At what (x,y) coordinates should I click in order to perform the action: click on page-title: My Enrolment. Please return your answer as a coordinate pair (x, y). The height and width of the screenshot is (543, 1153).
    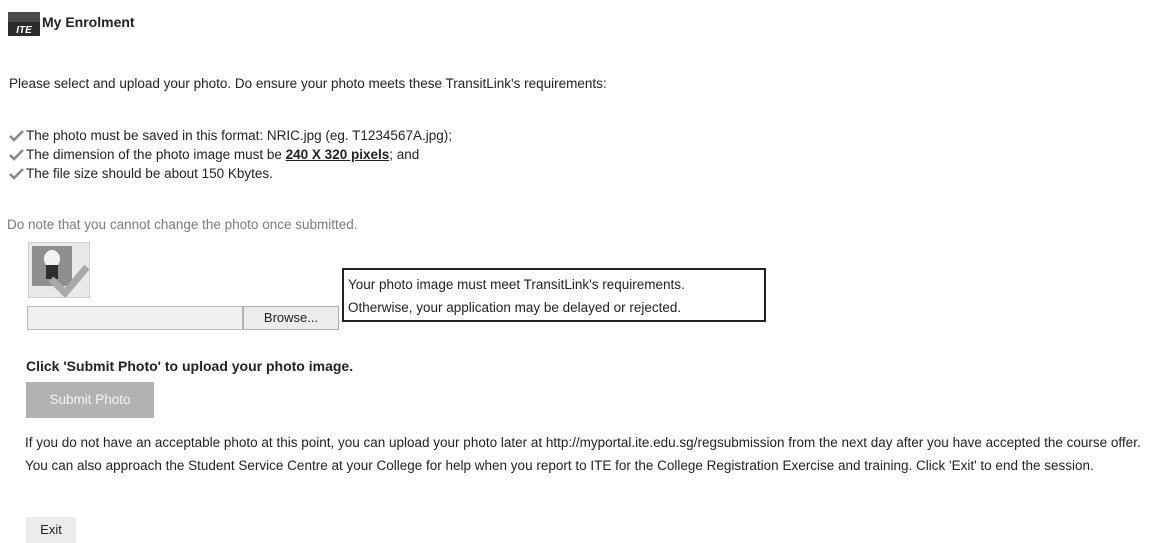
    Looking at the image, I should click on (88, 22).